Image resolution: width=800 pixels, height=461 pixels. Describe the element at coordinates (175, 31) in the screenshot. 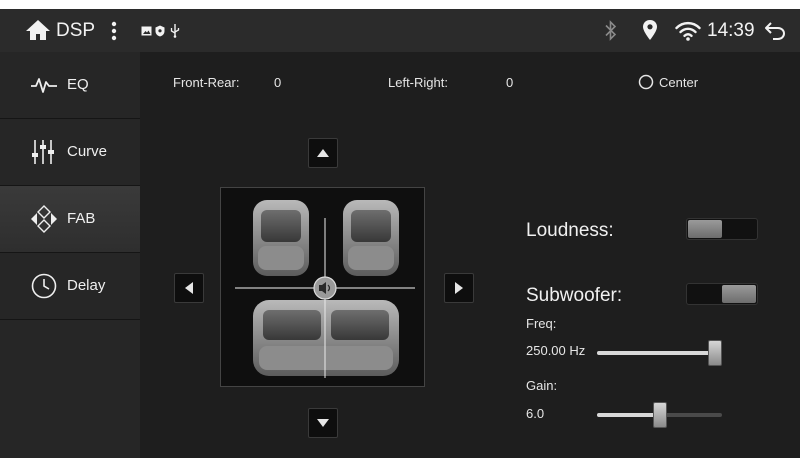

I see `usb-icon` at that location.